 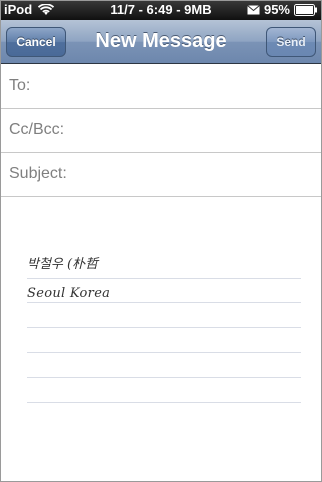 What do you see at coordinates (20, 85) in the screenshot?
I see `to-label: To:` at bounding box center [20, 85].